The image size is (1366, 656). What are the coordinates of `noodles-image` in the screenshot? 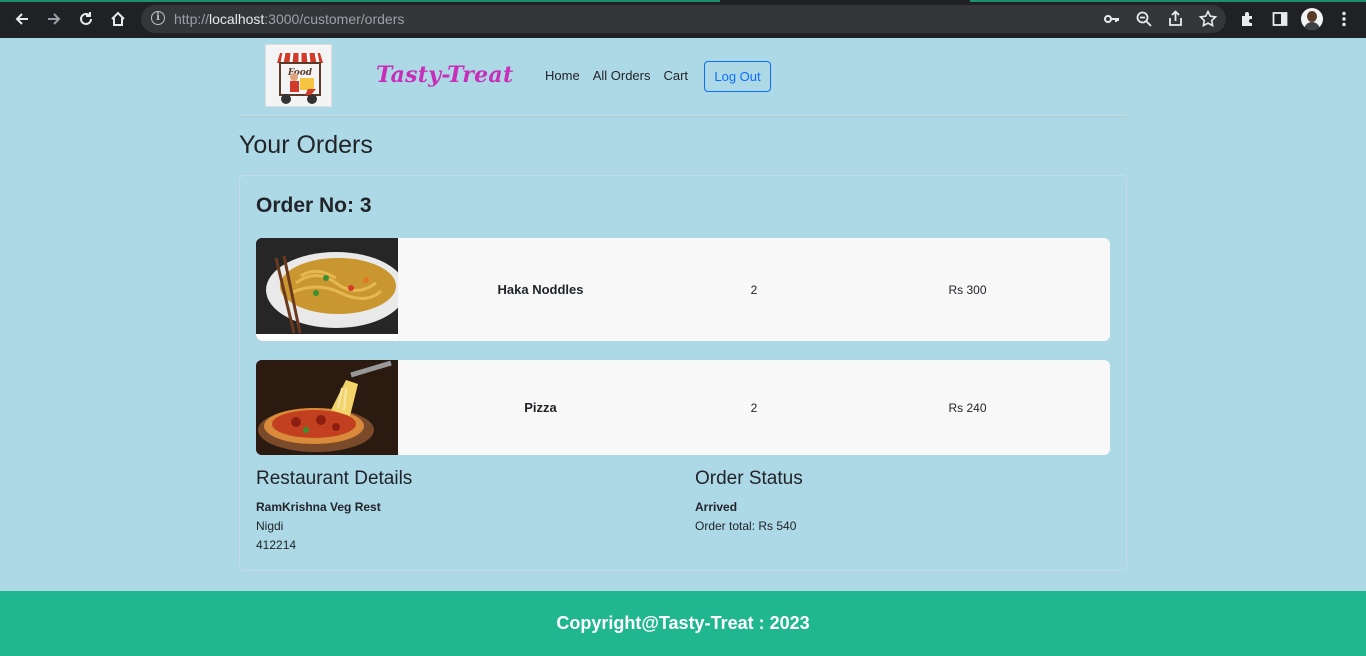 It's located at (331, 289).